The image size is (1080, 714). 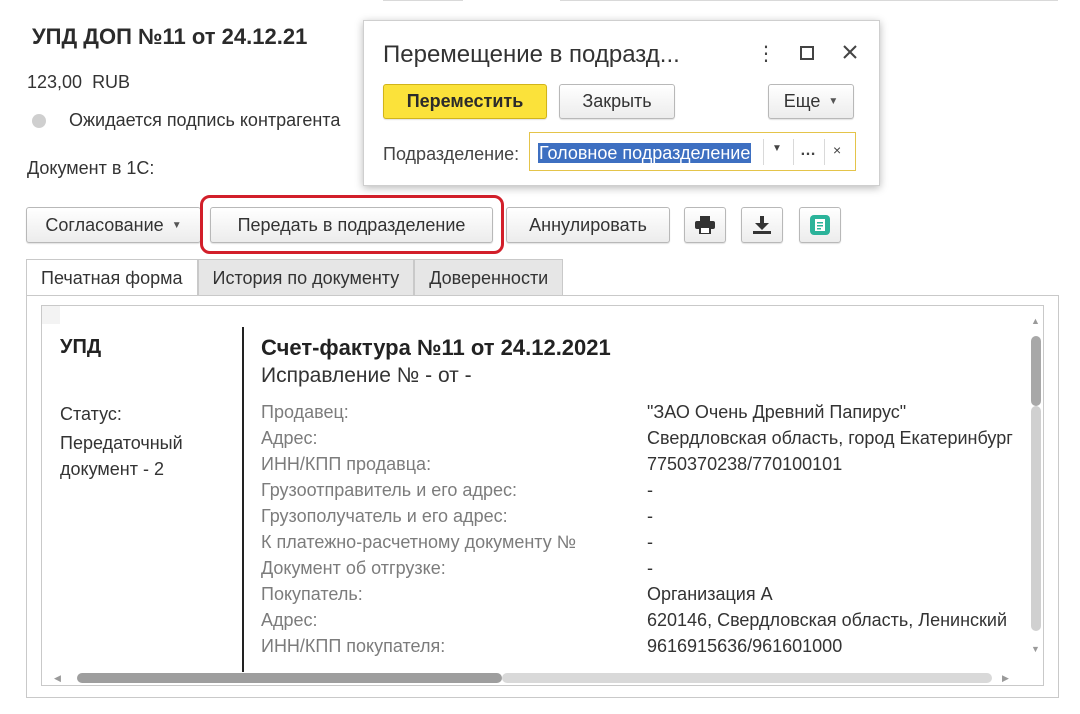 What do you see at coordinates (588, 225) in the screenshot?
I see `annul-button: Аннулировать` at bounding box center [588, 225].